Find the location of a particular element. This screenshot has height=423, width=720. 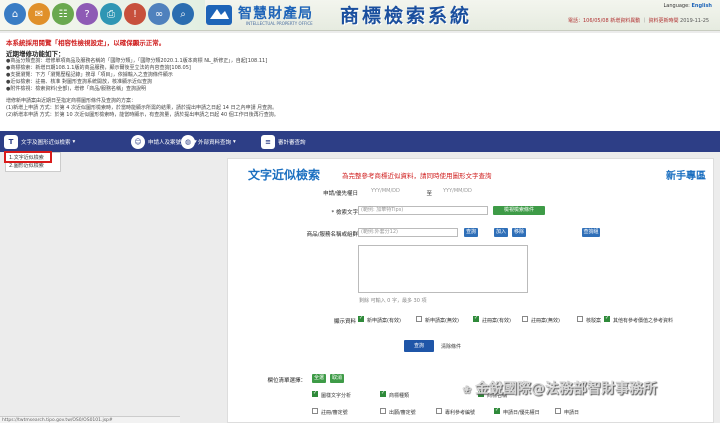

reset-button: 清除條件 is located at coordinates (451, 346).